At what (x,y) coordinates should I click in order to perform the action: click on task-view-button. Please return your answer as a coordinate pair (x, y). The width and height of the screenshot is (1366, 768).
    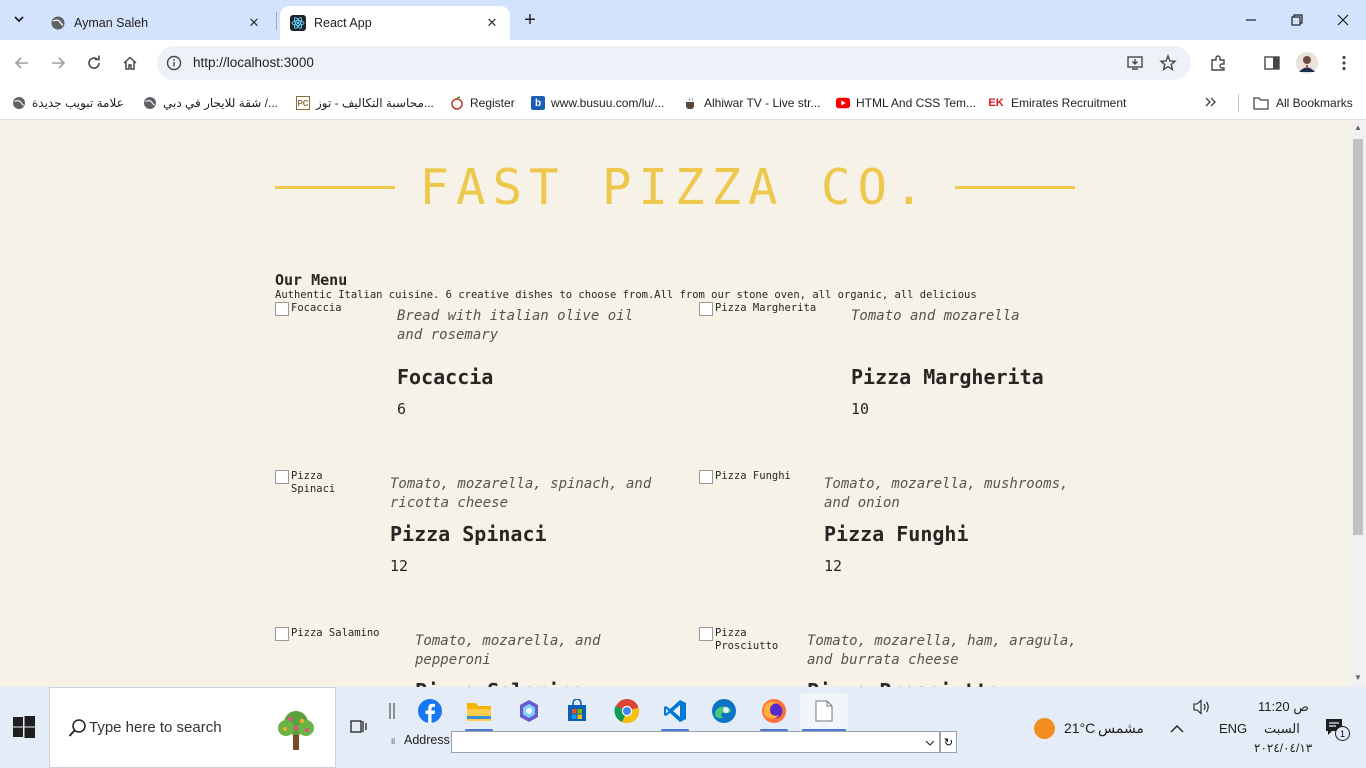
    Looking at the image, I should click on (359, 727).